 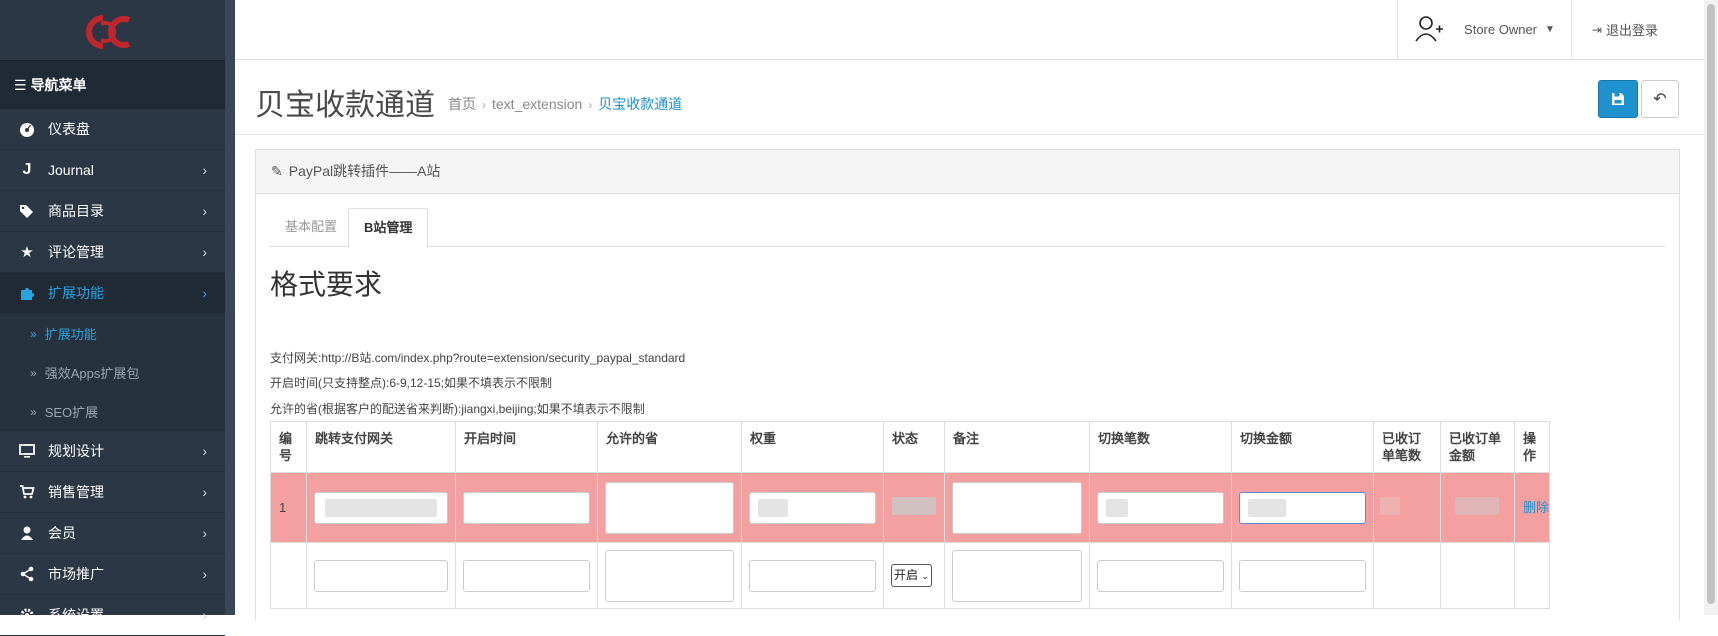 What do you see at coordinates (112, 372) in the screenshot?
I see `submenu-item-apps-pack: » 强效Apps扩展包` at bounding box center [112, 372].